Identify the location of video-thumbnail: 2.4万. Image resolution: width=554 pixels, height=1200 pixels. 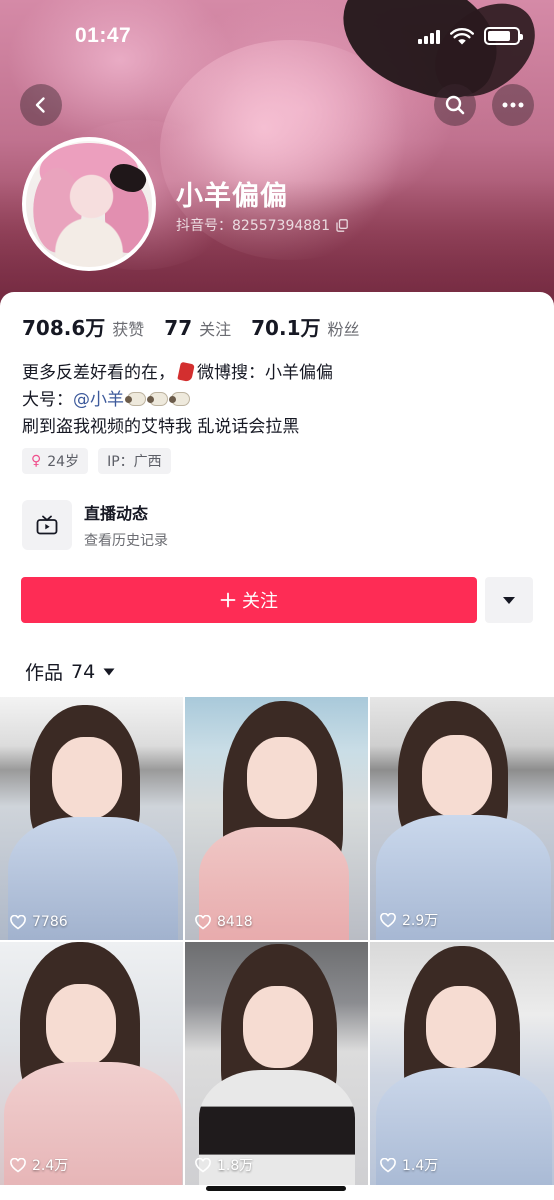
(91, 1063).